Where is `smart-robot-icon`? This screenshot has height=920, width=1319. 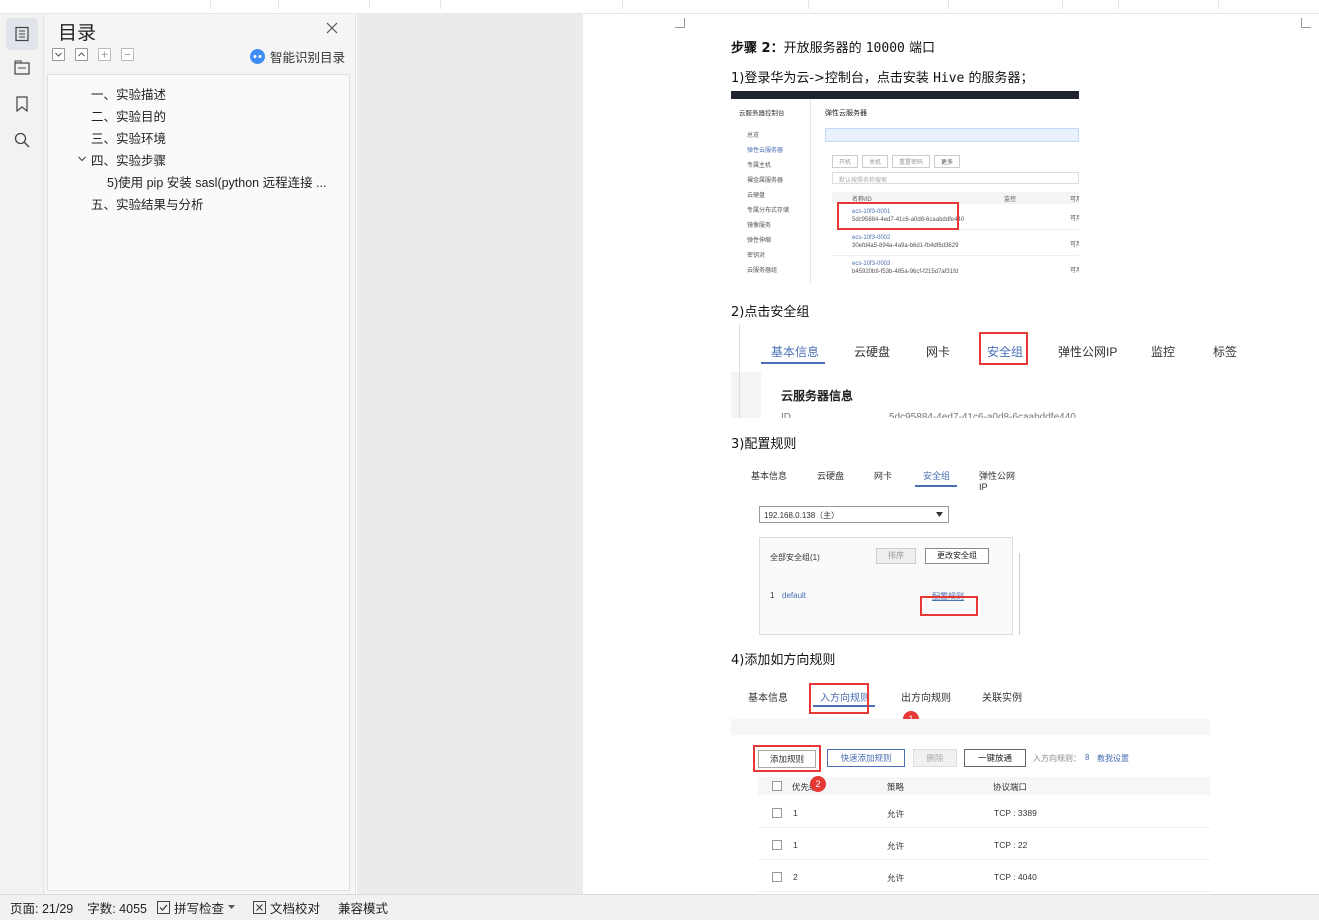 smart-robot-icon is located at coordinates (257, 56).